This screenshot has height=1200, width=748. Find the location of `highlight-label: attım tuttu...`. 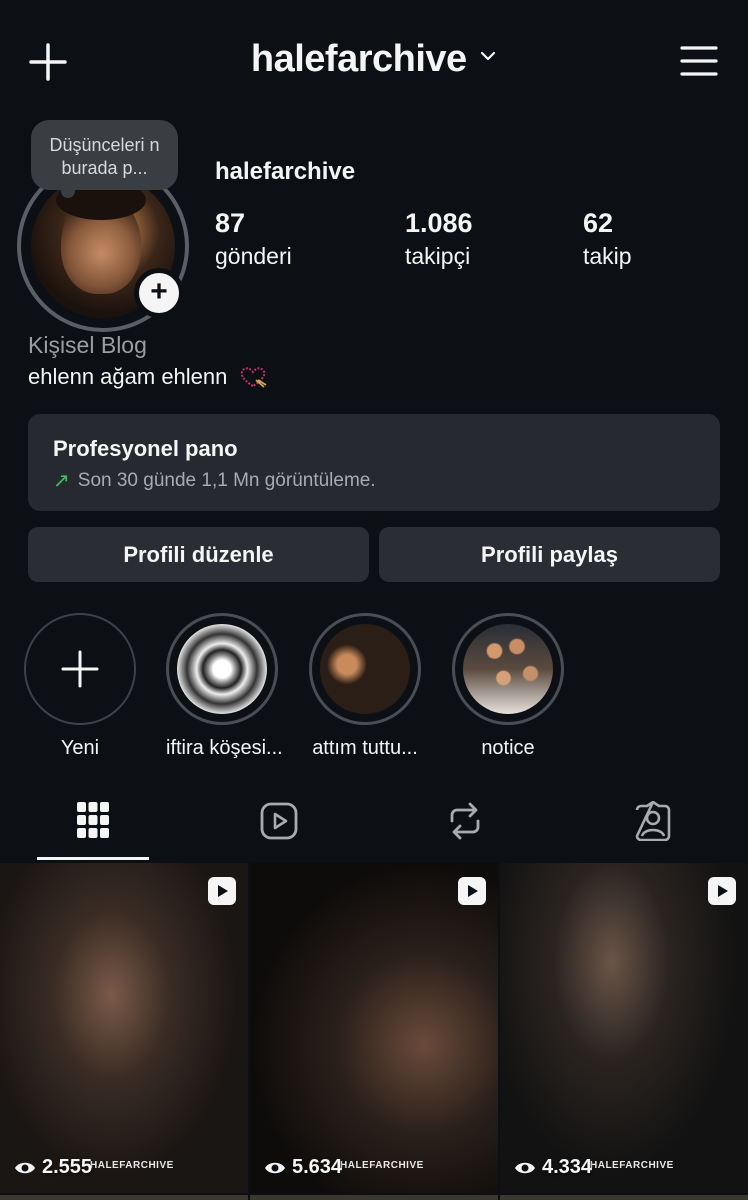

highlight-label: attım tuttu... is located at coordinates (365, 748).